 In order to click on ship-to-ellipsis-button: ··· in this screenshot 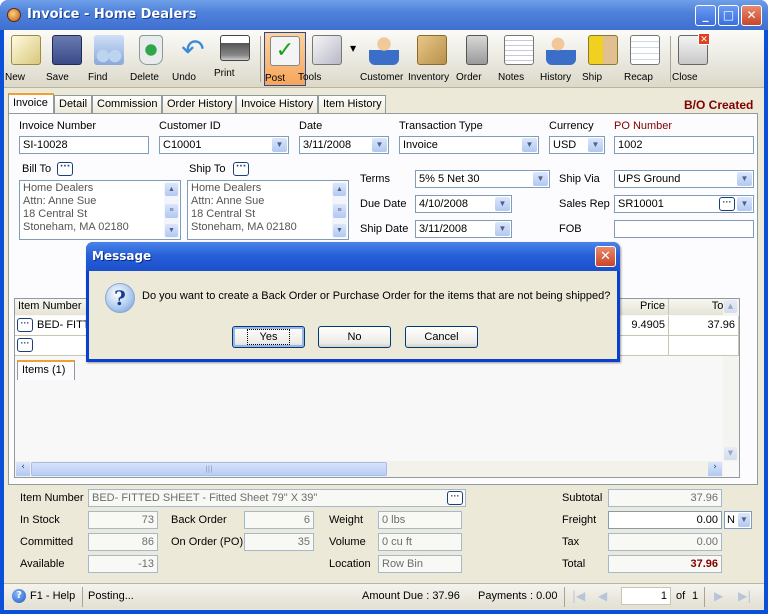, I will do `click(241, 169)`.